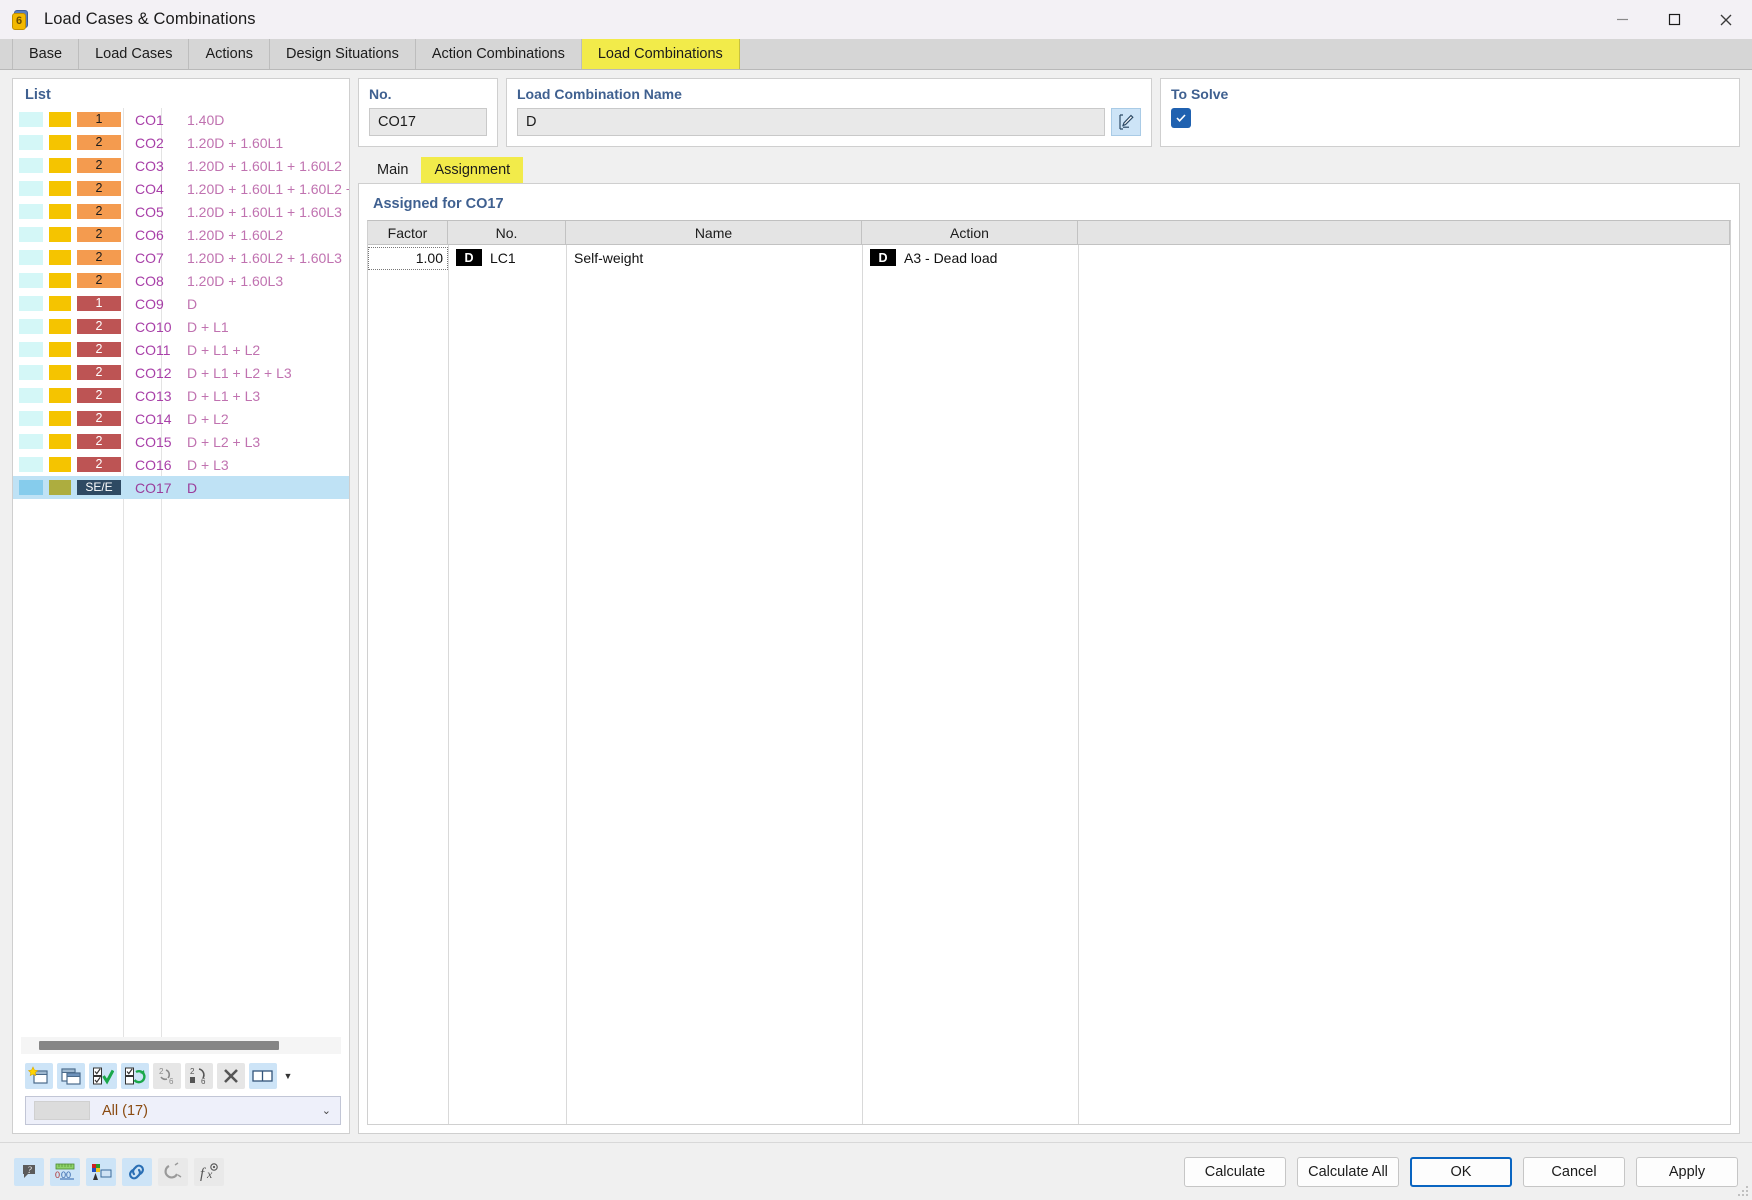 This screenshot has height=1200, width=1752. Describe the element at coordinates (181, 257) in the screenshot. I see `list-item: 2 CO7 1.20D + 1.60L2 + 1.60L3` at that location.